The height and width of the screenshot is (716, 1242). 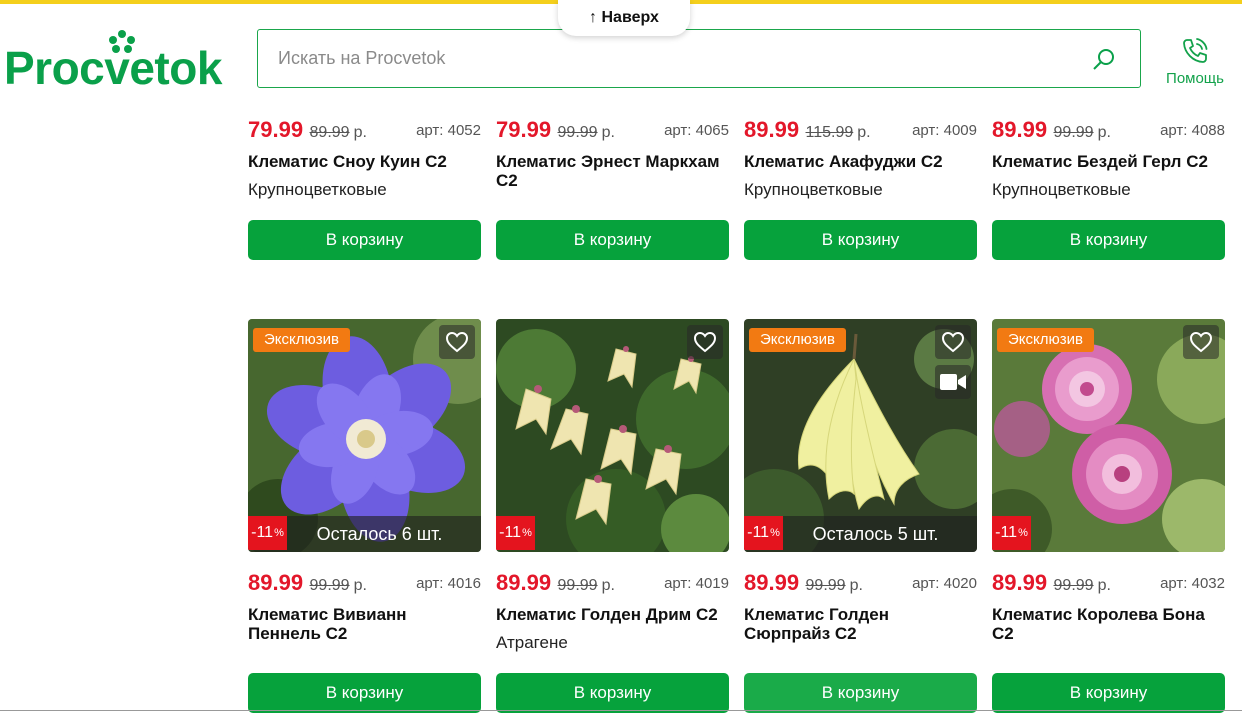 What do you see at coordinates (696, 130) in the screenshot?
I see `article-number: арт: 4065` at bounding box center [696, 130].